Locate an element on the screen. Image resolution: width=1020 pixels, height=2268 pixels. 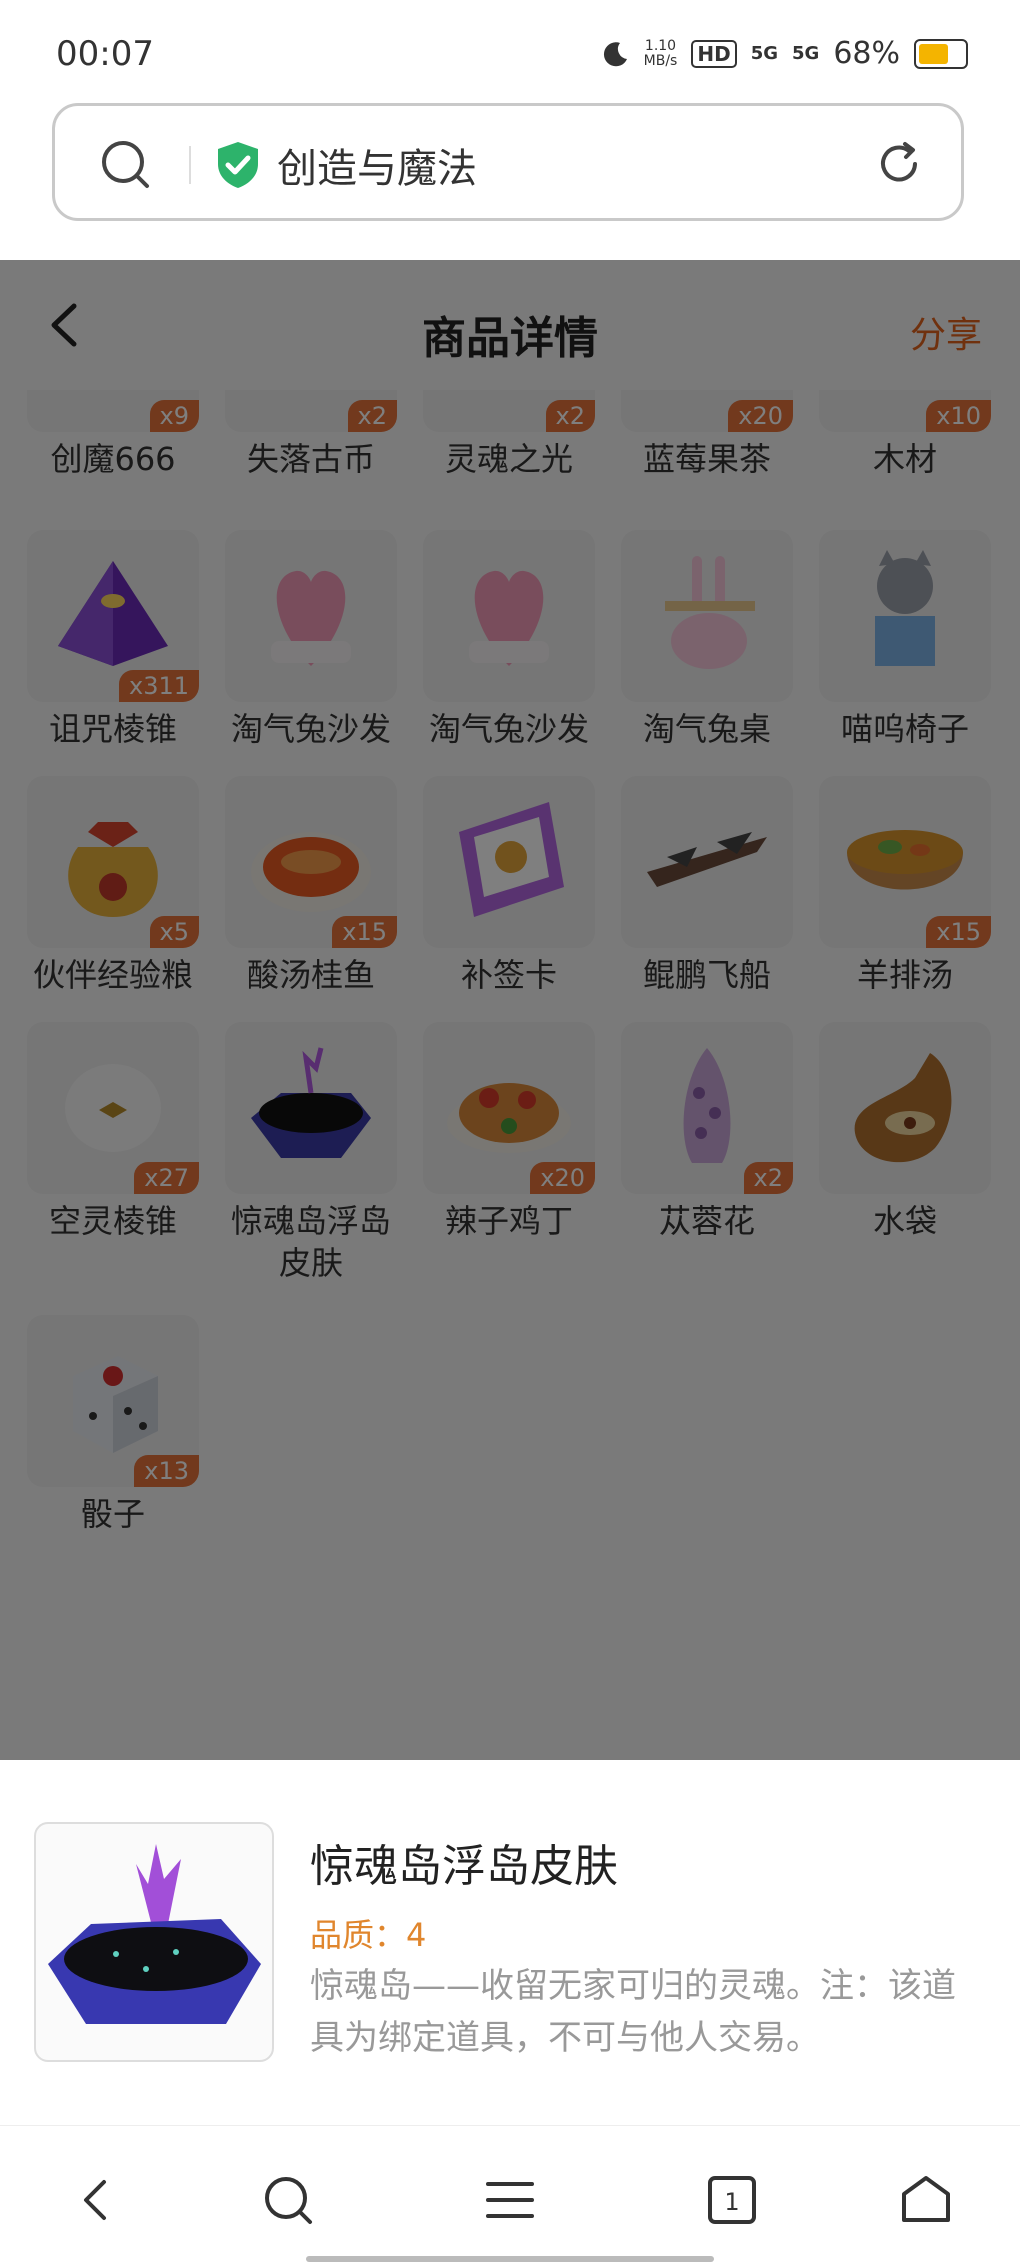
floating-island-icon is located at coordinates (154, 1934).